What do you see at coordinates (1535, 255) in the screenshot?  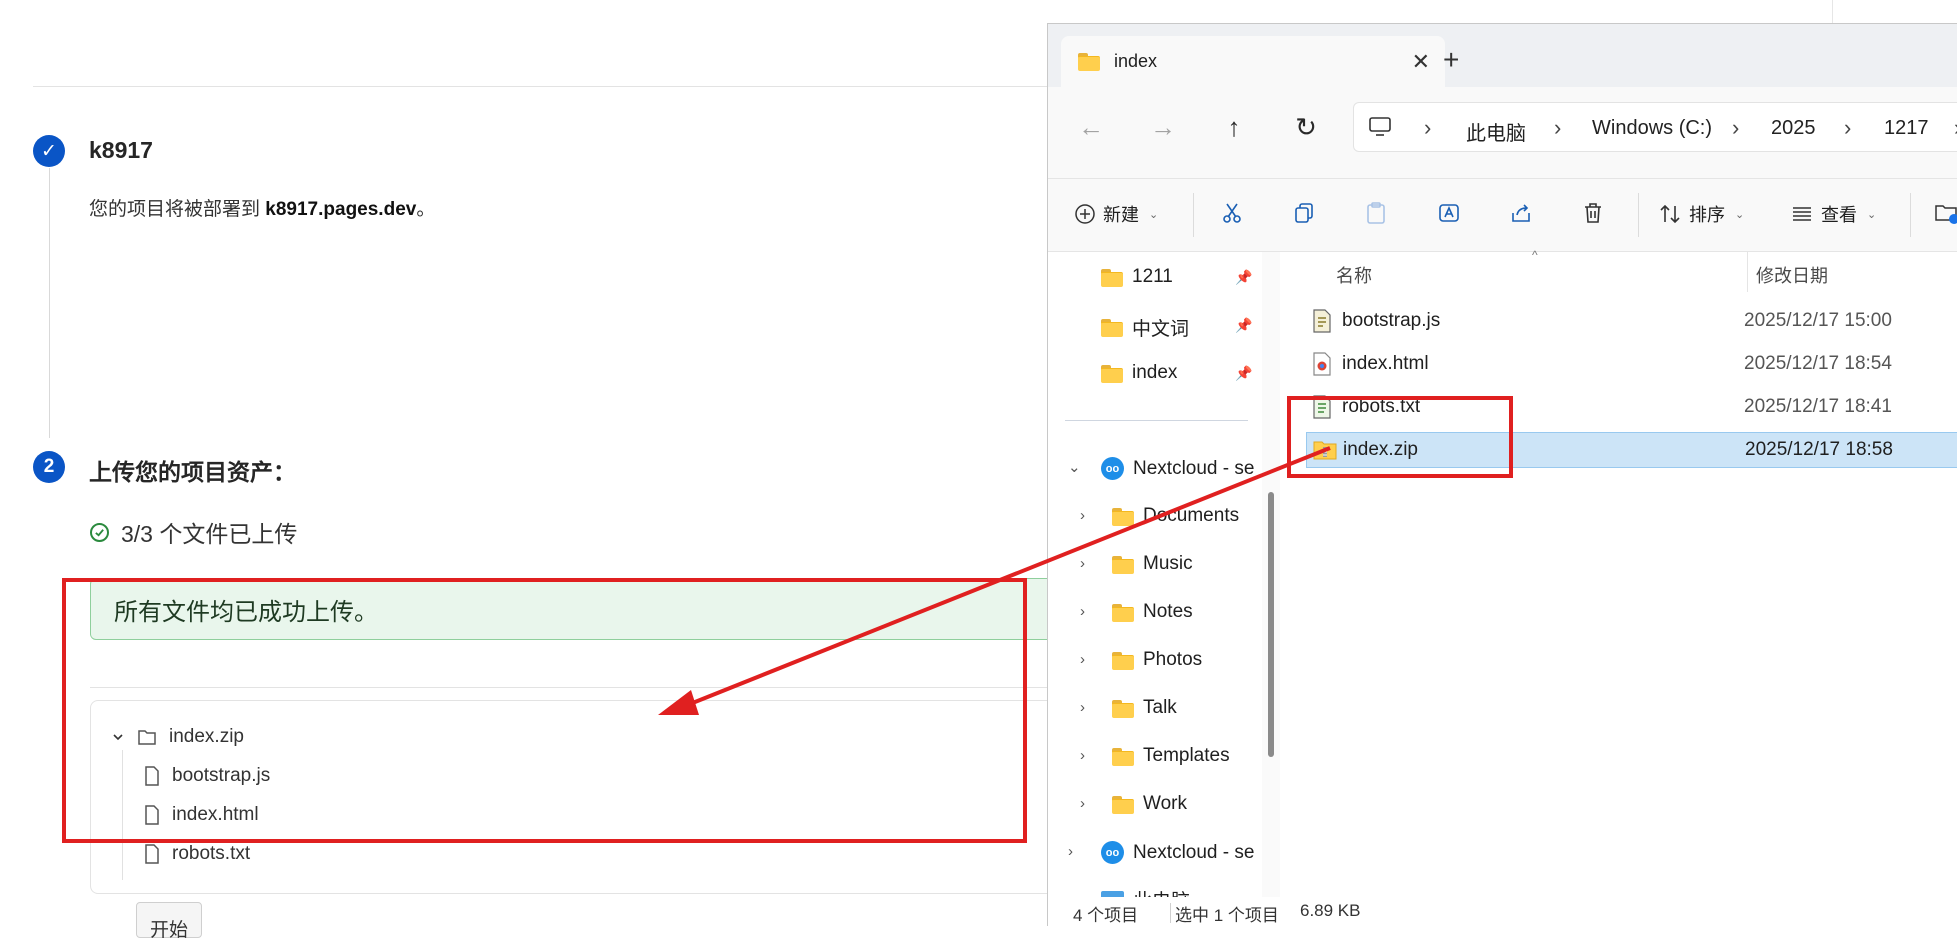 I see `sort-ascending-icon: ^` at bounding box center [1535, 255].